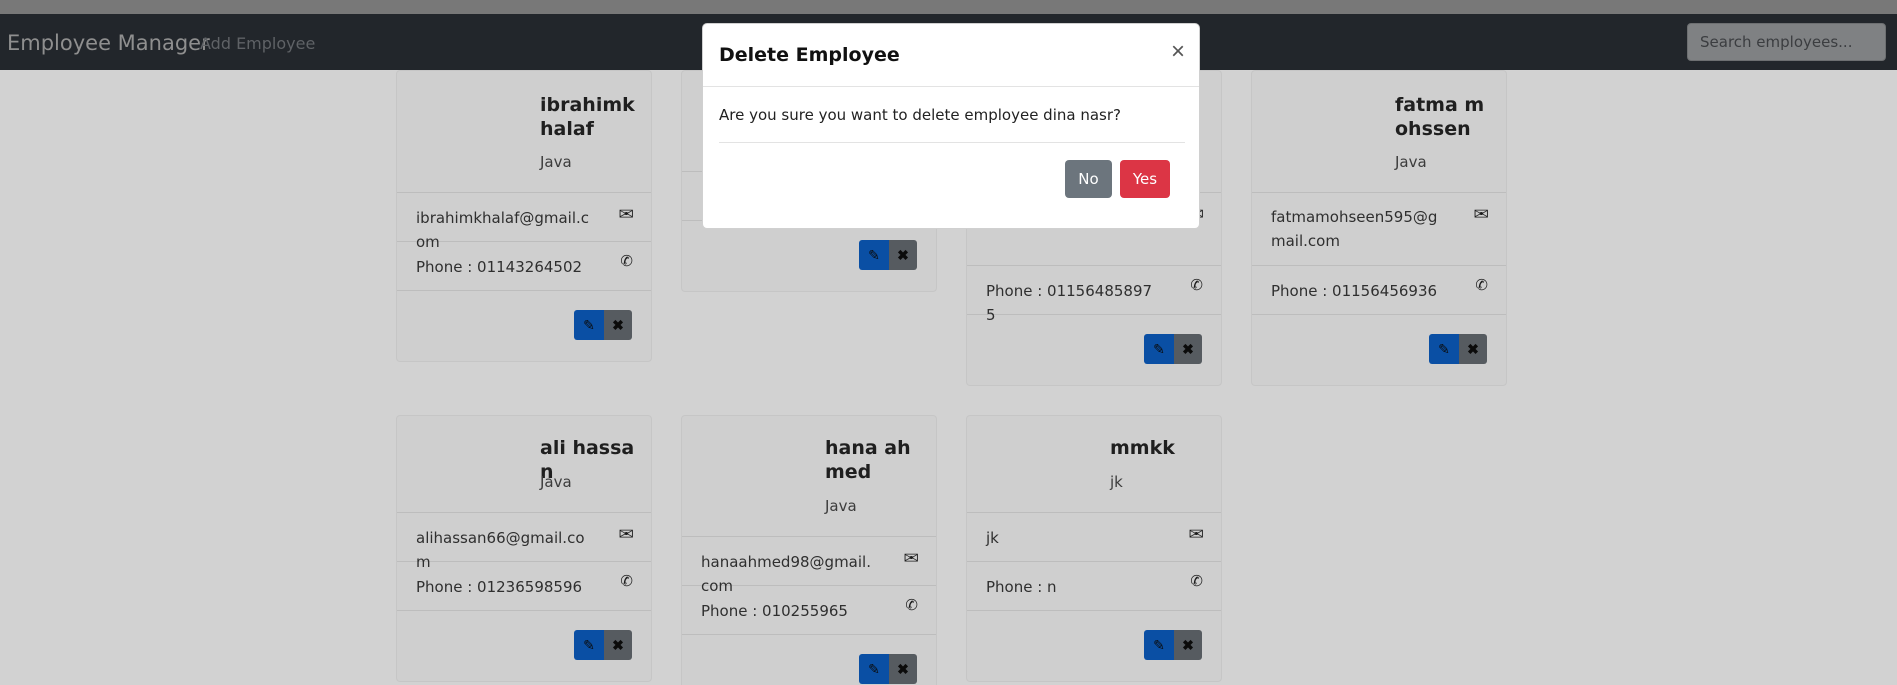 The width and height of the screenshot is (1897, 685). I want to click on phone-row: Phone : 01143264502 ✆, so click(524, 266).